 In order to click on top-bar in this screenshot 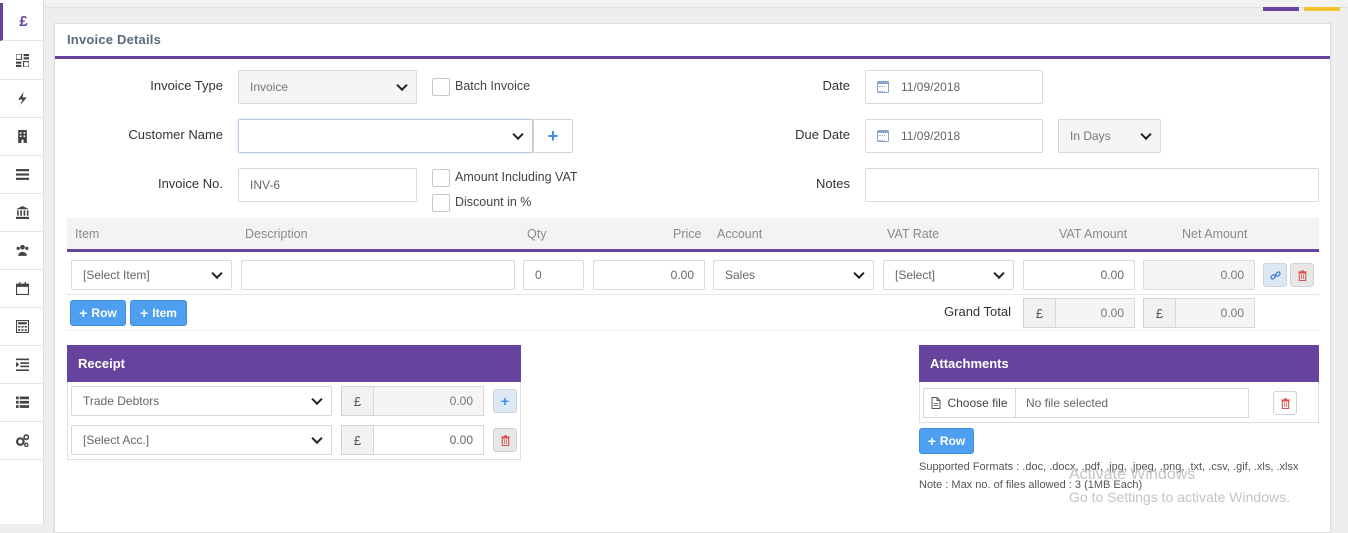, I will do `click(696, 4)`.